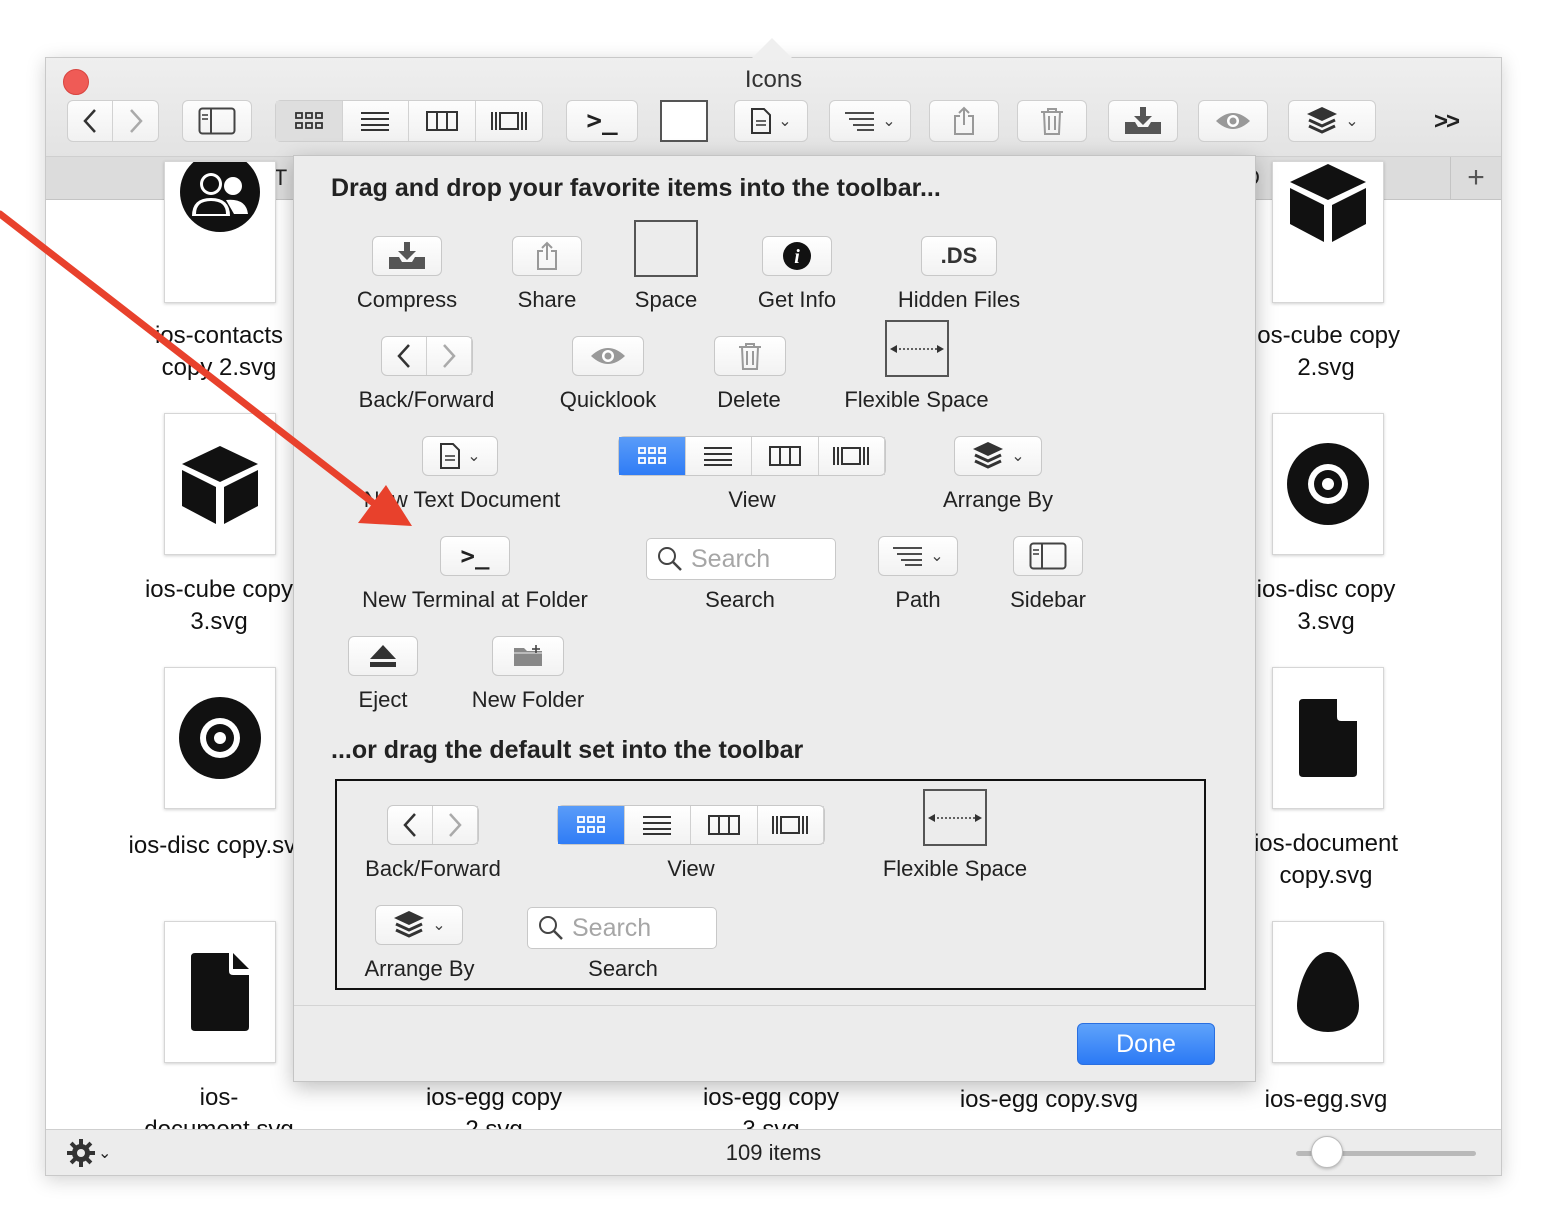 The width and height of the screenshot is (1546, 1228). Describe the element at coordinates (1475, 178) in the screenshot. I see `new-tab-button: +` at that location.